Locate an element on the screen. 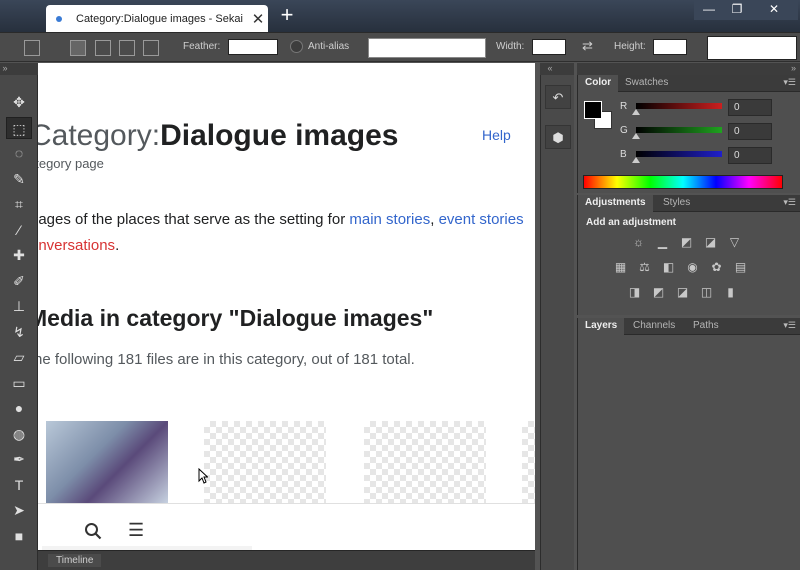 This screenshot has width=800, height=570. tab-layers: Layers is located at coordinates (601, 326).